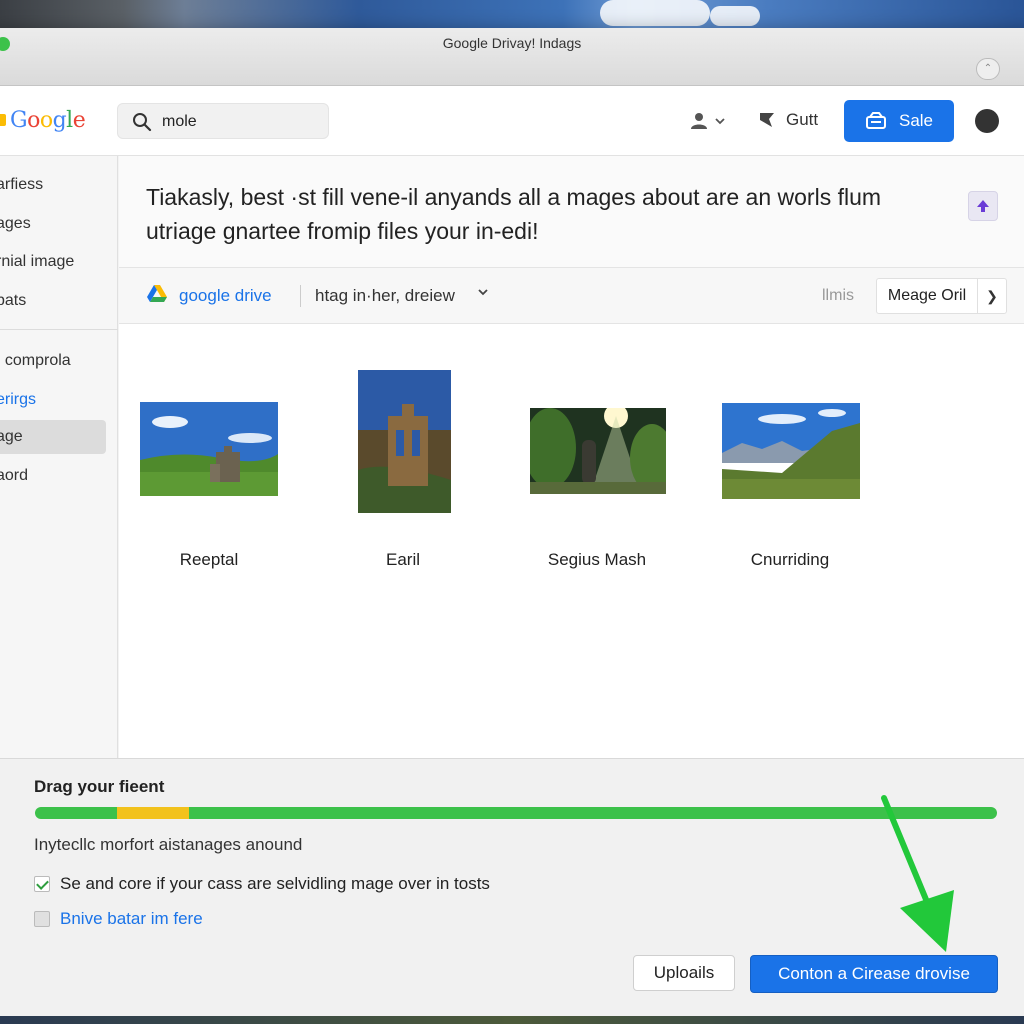  I want to click on thumbnail-card: Earil, so click(403, 461).